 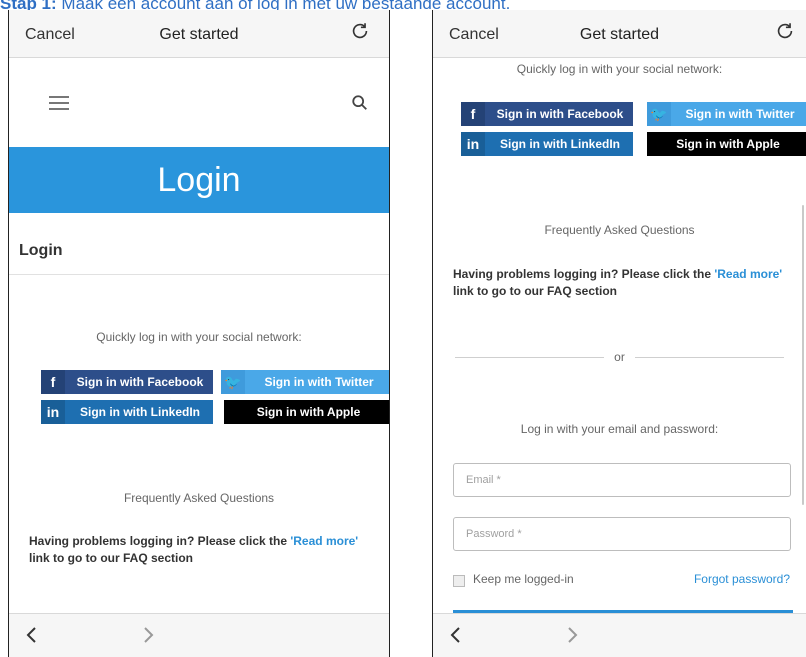 I want to click on or-divider: or, so click(x=619, y=357).